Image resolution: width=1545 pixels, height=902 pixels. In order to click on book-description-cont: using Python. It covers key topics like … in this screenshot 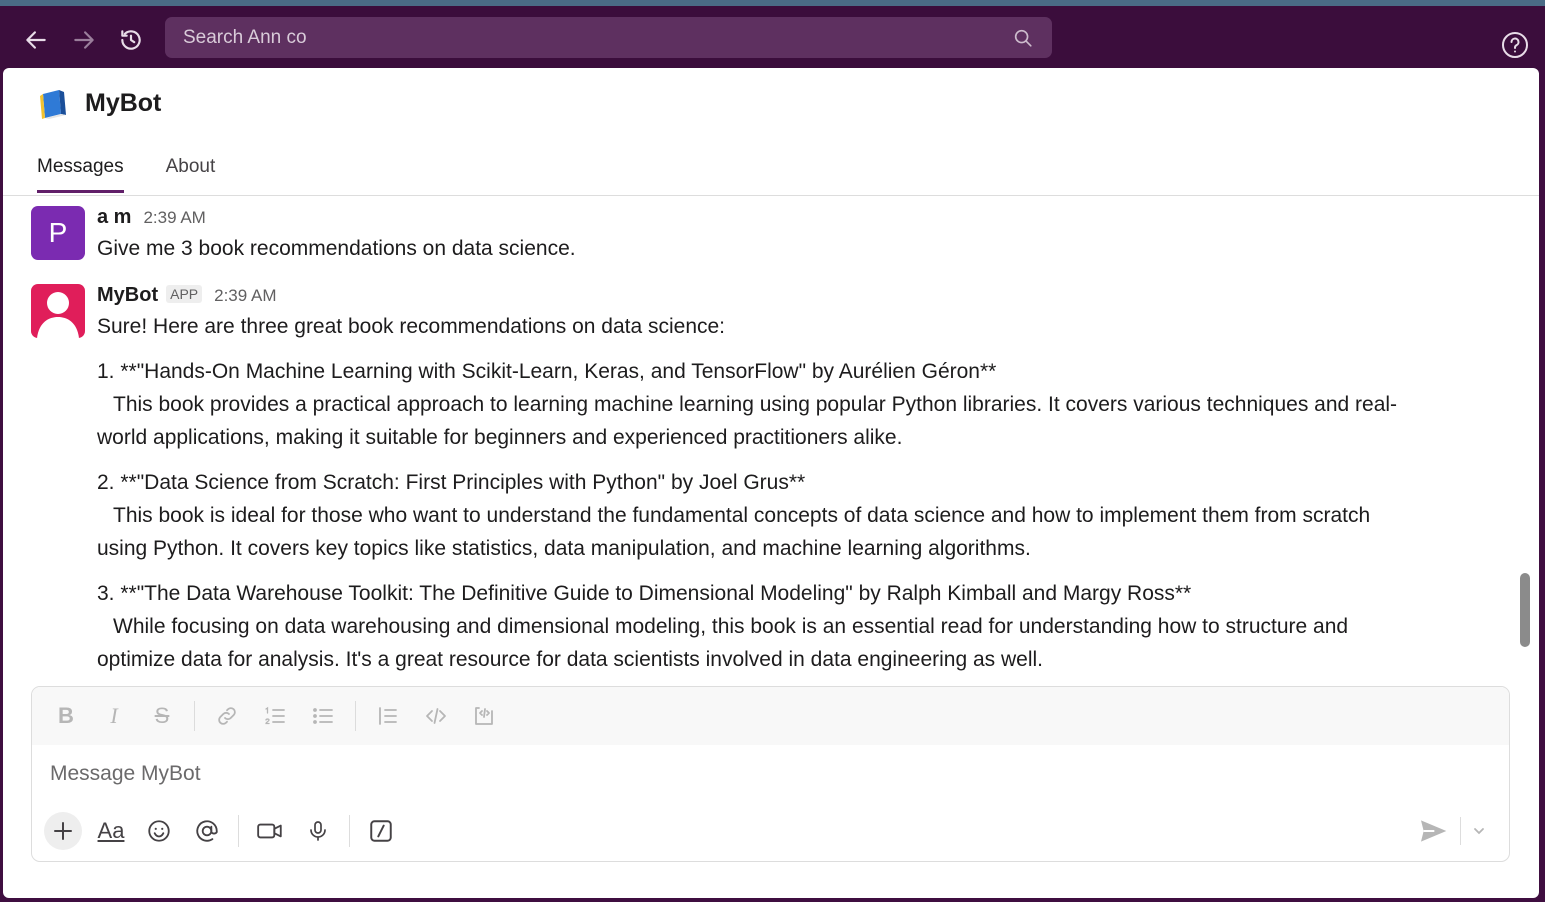, I will do `click(564, 548)`.